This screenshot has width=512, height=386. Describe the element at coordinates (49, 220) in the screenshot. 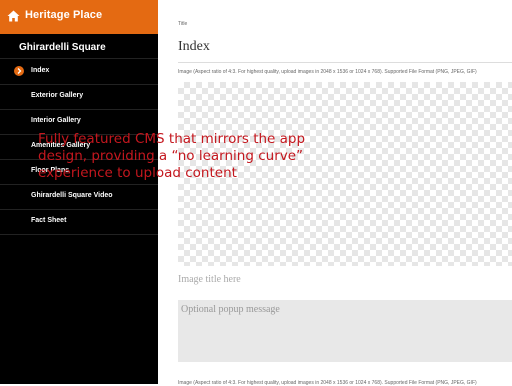

I see `sidebar-item-label: Fact Sheet` at that location.